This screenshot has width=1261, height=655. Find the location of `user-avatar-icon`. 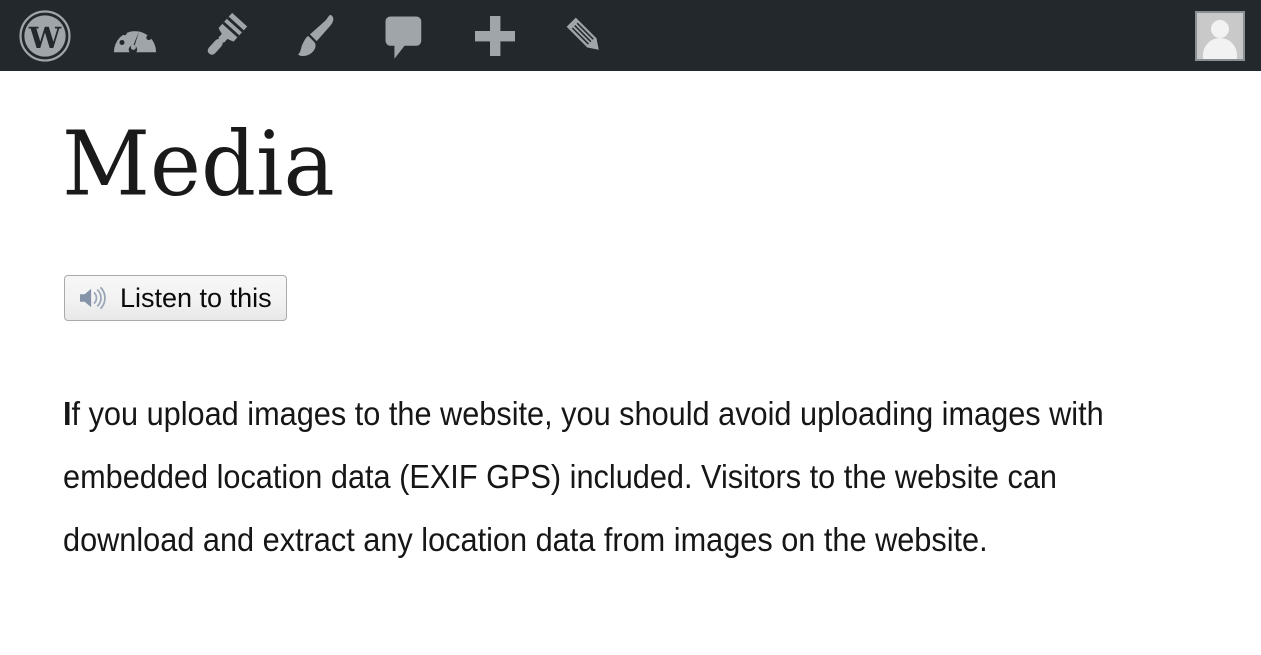

user-avatar-icon is located at coordinates (1220, 28).